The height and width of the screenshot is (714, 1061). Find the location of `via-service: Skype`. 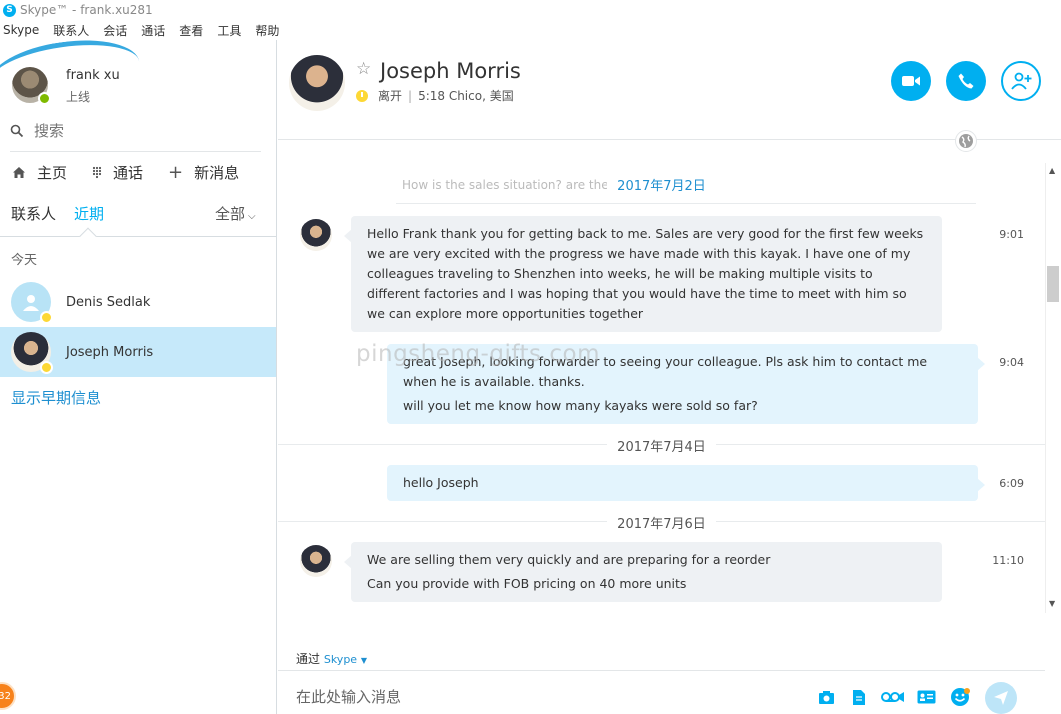

via-service: Skype is located at coordinates (340, 659).